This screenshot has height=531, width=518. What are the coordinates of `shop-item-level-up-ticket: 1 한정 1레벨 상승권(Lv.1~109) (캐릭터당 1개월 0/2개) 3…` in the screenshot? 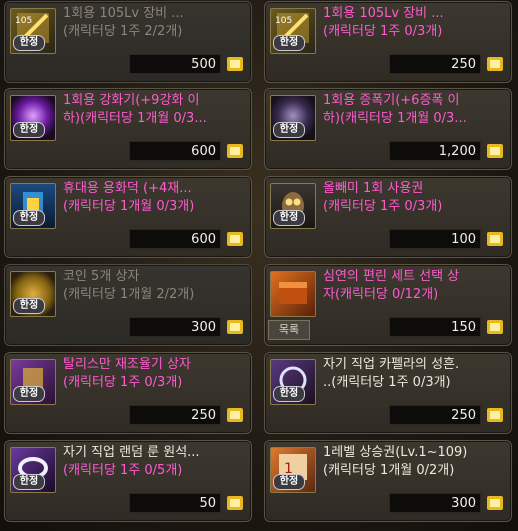 It's located at (388, 481).